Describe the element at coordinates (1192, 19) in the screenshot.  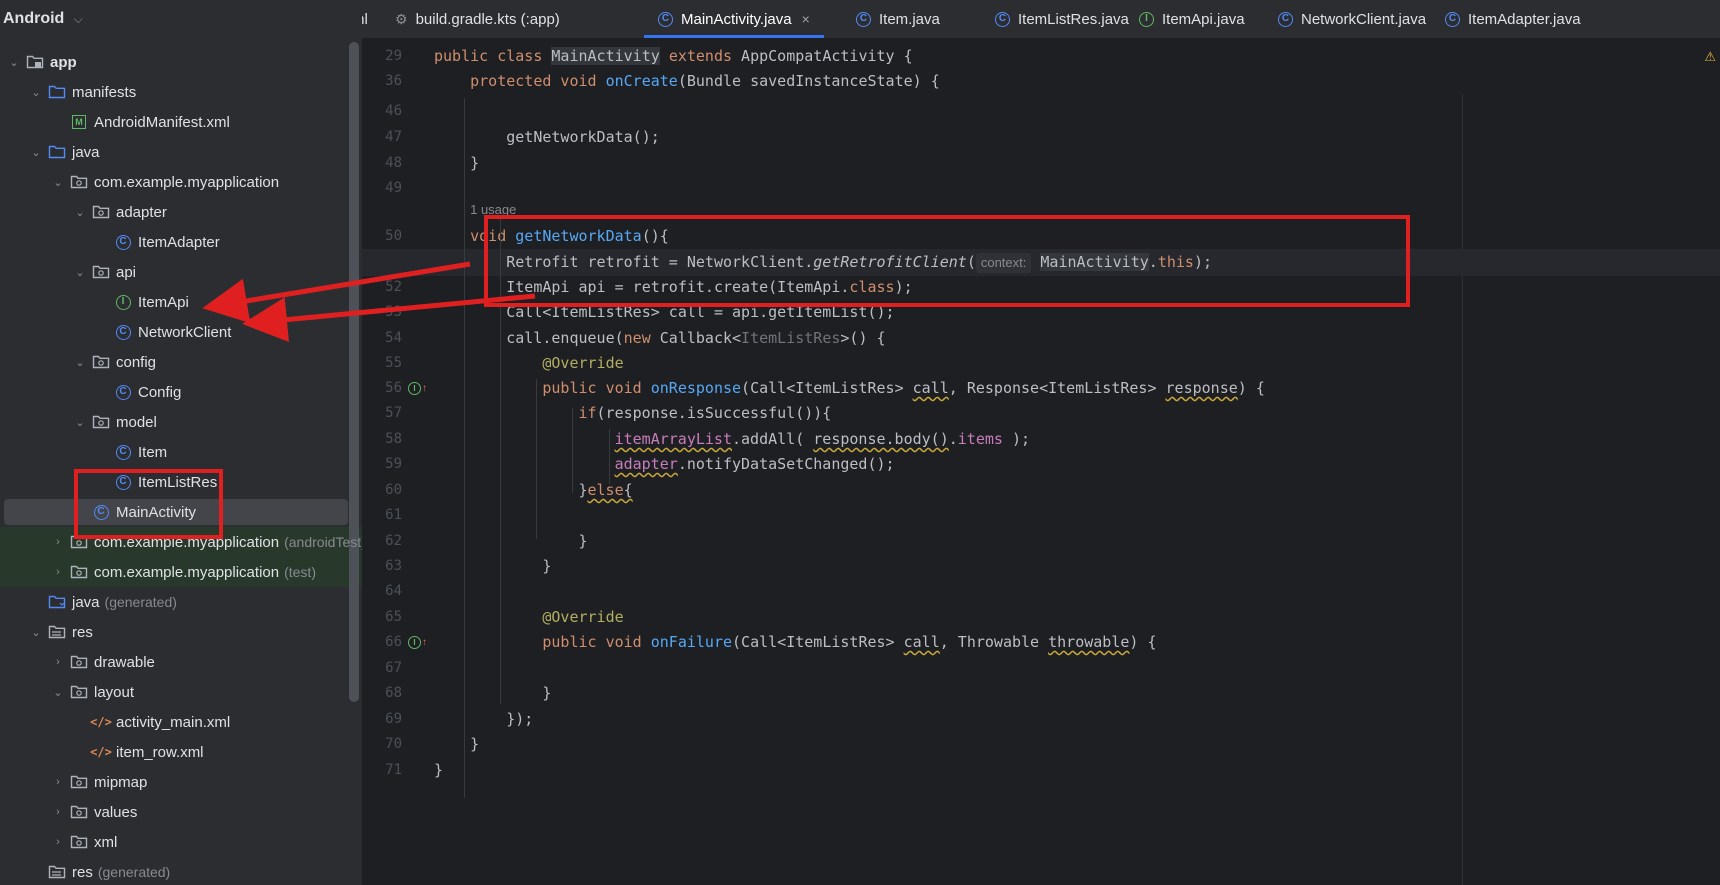
I see `tab-itemapi-java: I ItemApi.java` at that location.